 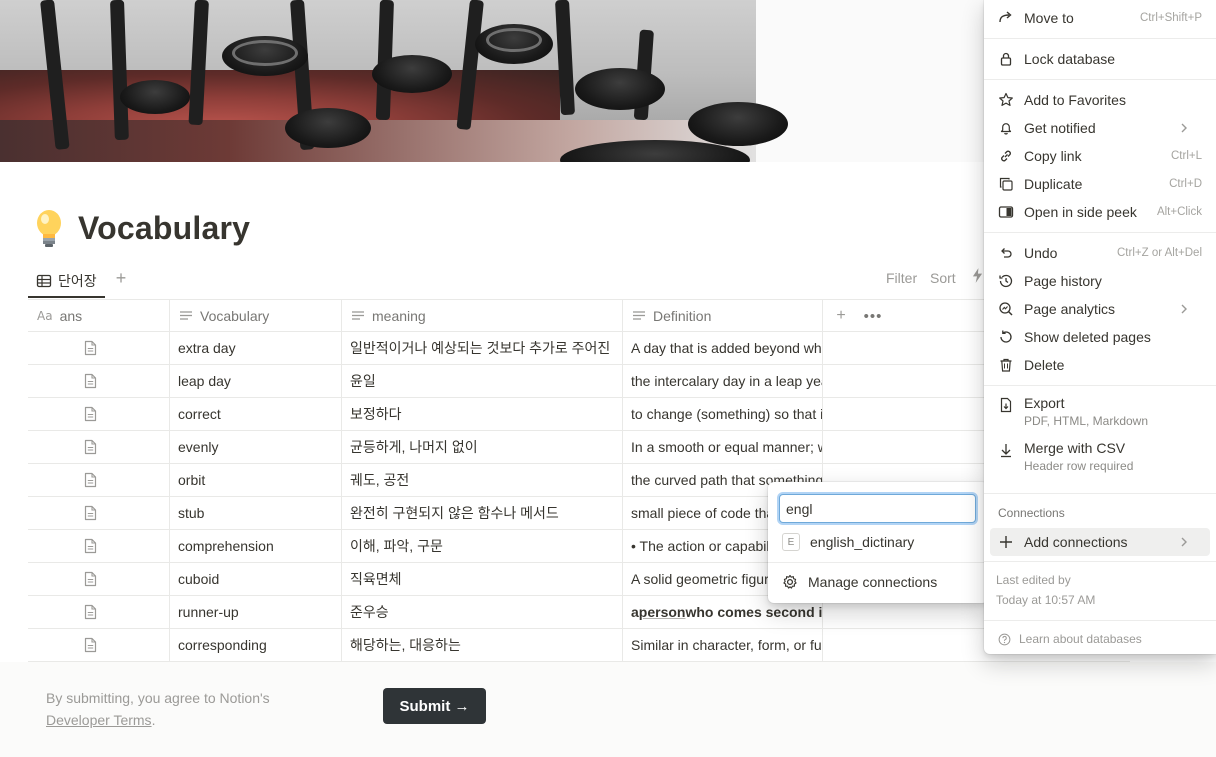 What do you see at coordinates (66, 282) in the screenshot?
I see `tab-table-view: 단어장` at bounding box center [66, 282].